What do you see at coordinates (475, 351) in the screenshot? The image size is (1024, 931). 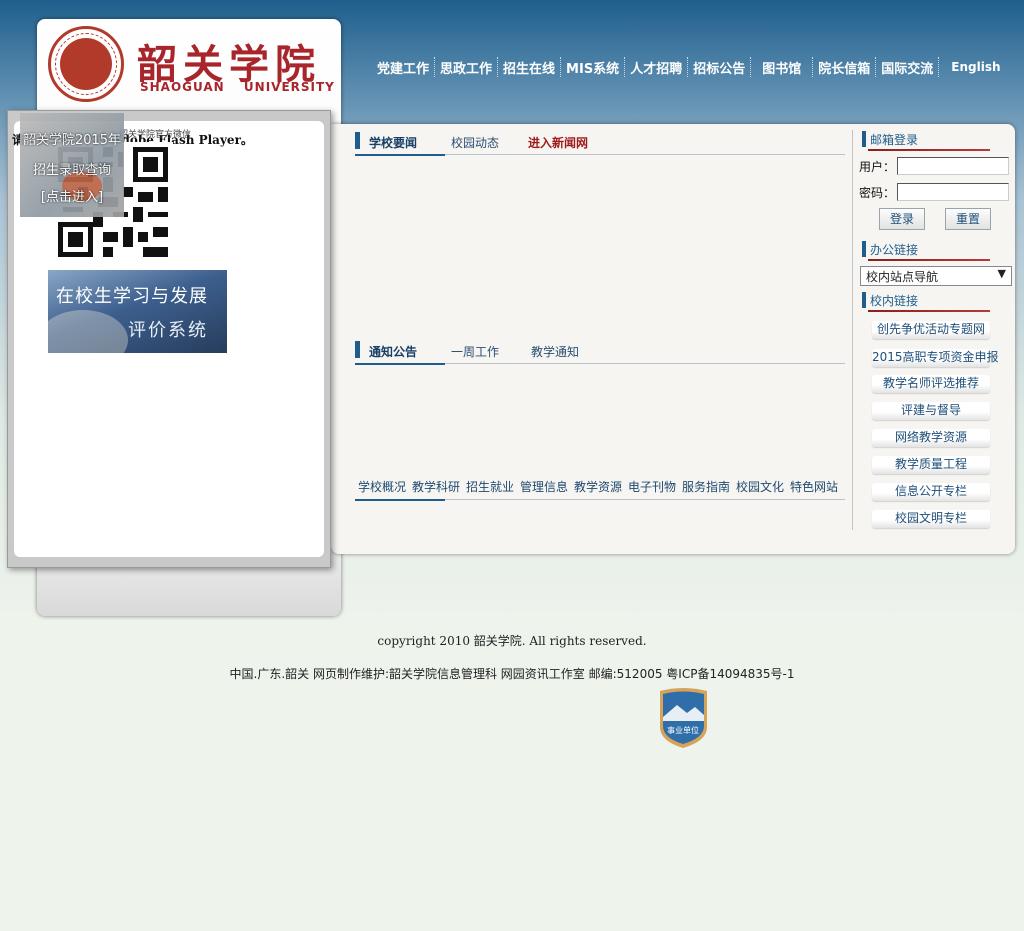 I see `tab-weekly-work: 一周工作` at bounding box center [475, 351].